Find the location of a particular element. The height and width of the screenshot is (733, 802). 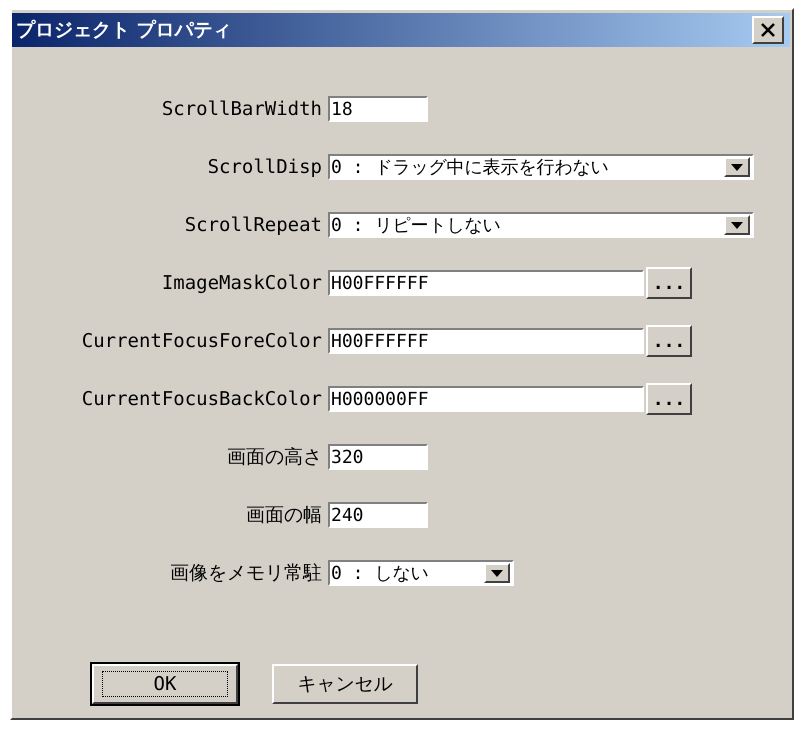

input-field: 240 is located at coordinates (378, 515).